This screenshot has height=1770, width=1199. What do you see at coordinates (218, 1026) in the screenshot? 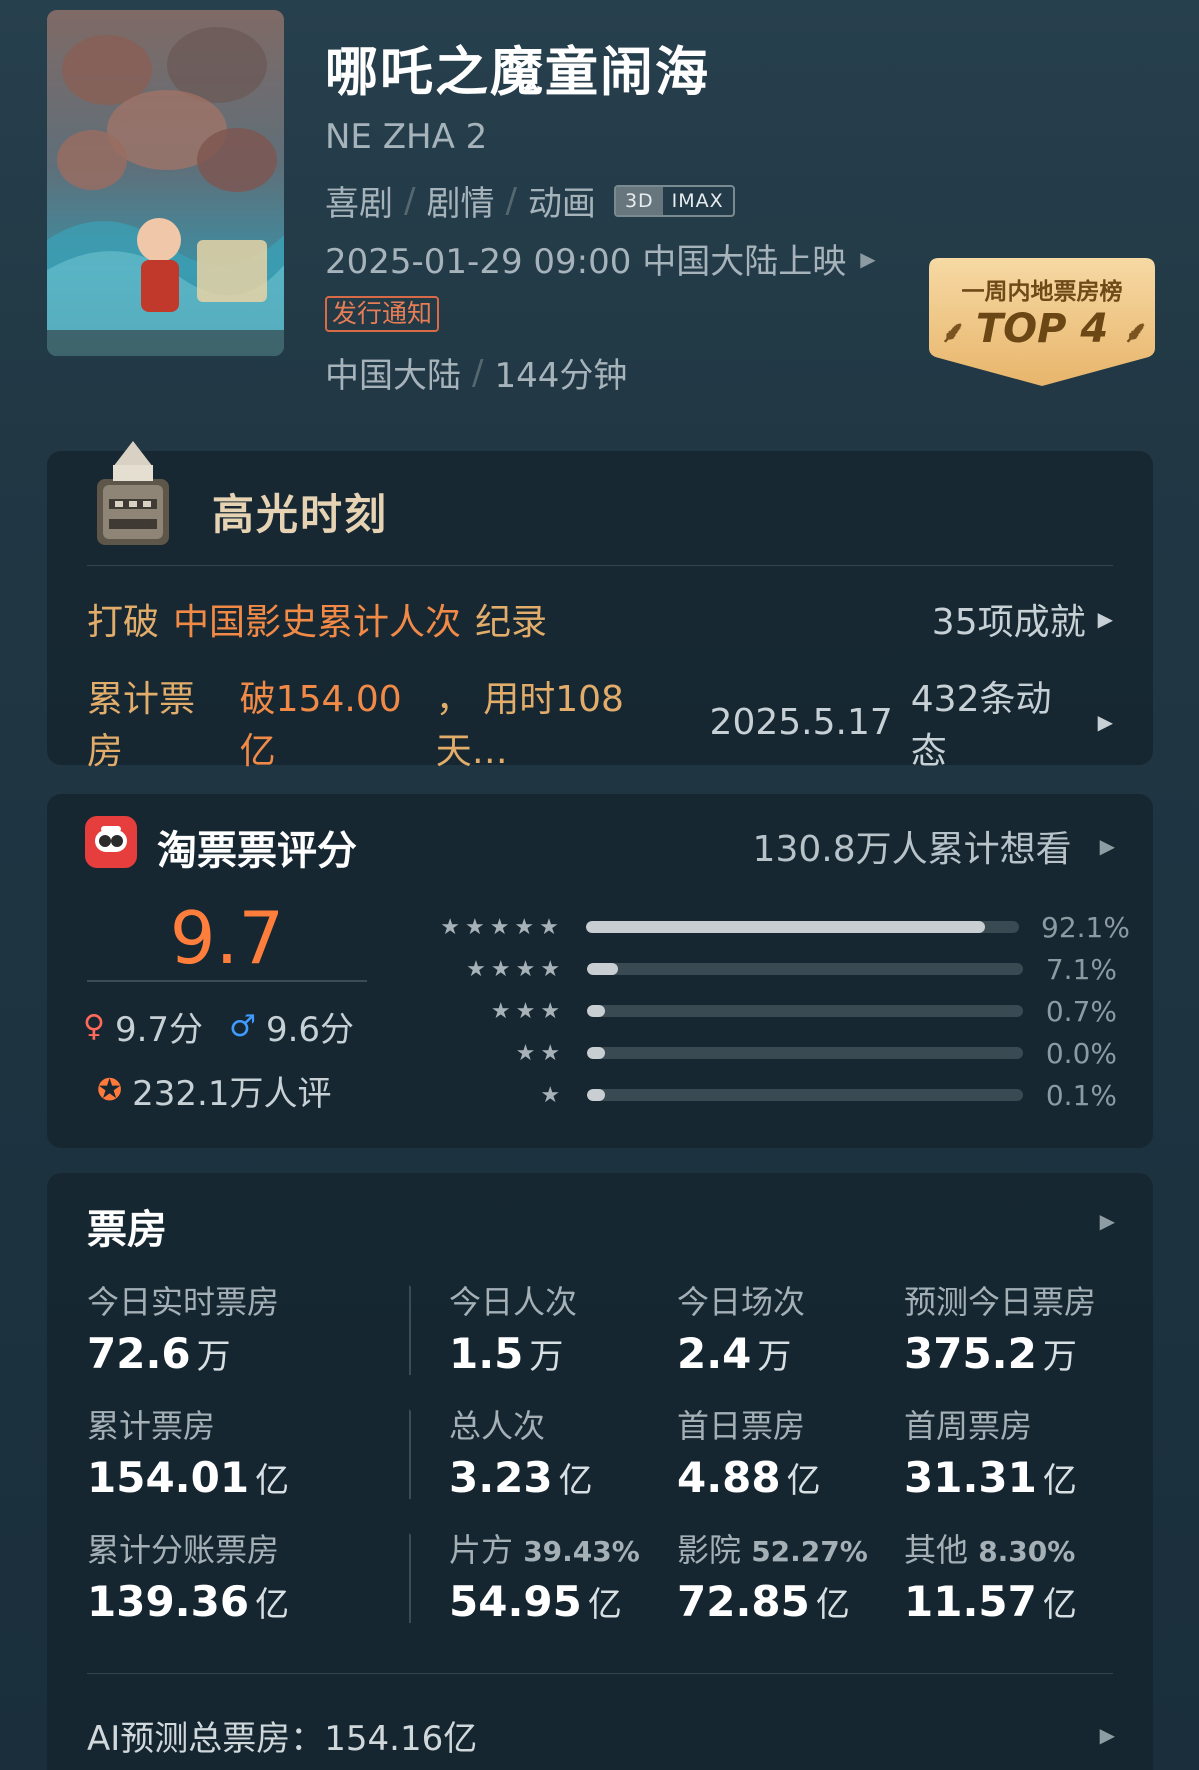
I see `gender-scores: ♀ 9.7分 ♂ 9.6分` at bounding box center [218, 1026].